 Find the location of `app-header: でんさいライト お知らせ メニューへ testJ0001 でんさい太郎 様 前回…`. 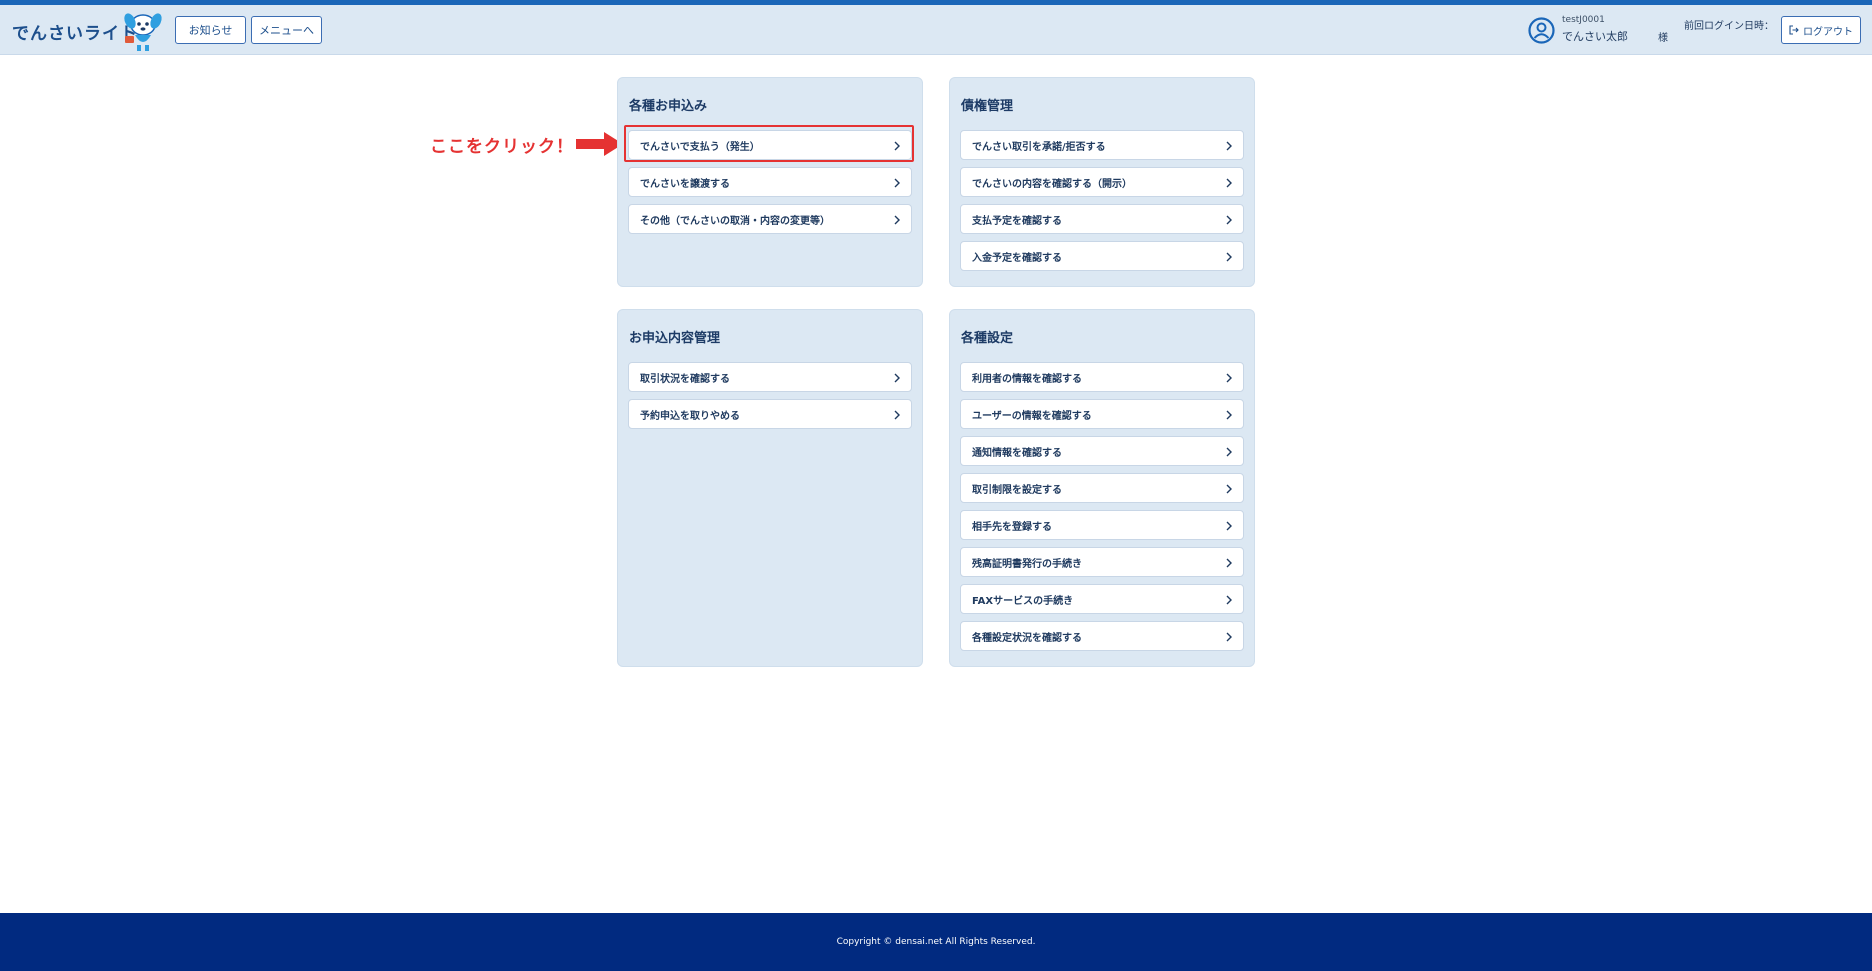

app-header: でんさいライト お知らせ メニューへ testJ0001 でんさい太郎 様 前回… is located at coordinates (936, 30).